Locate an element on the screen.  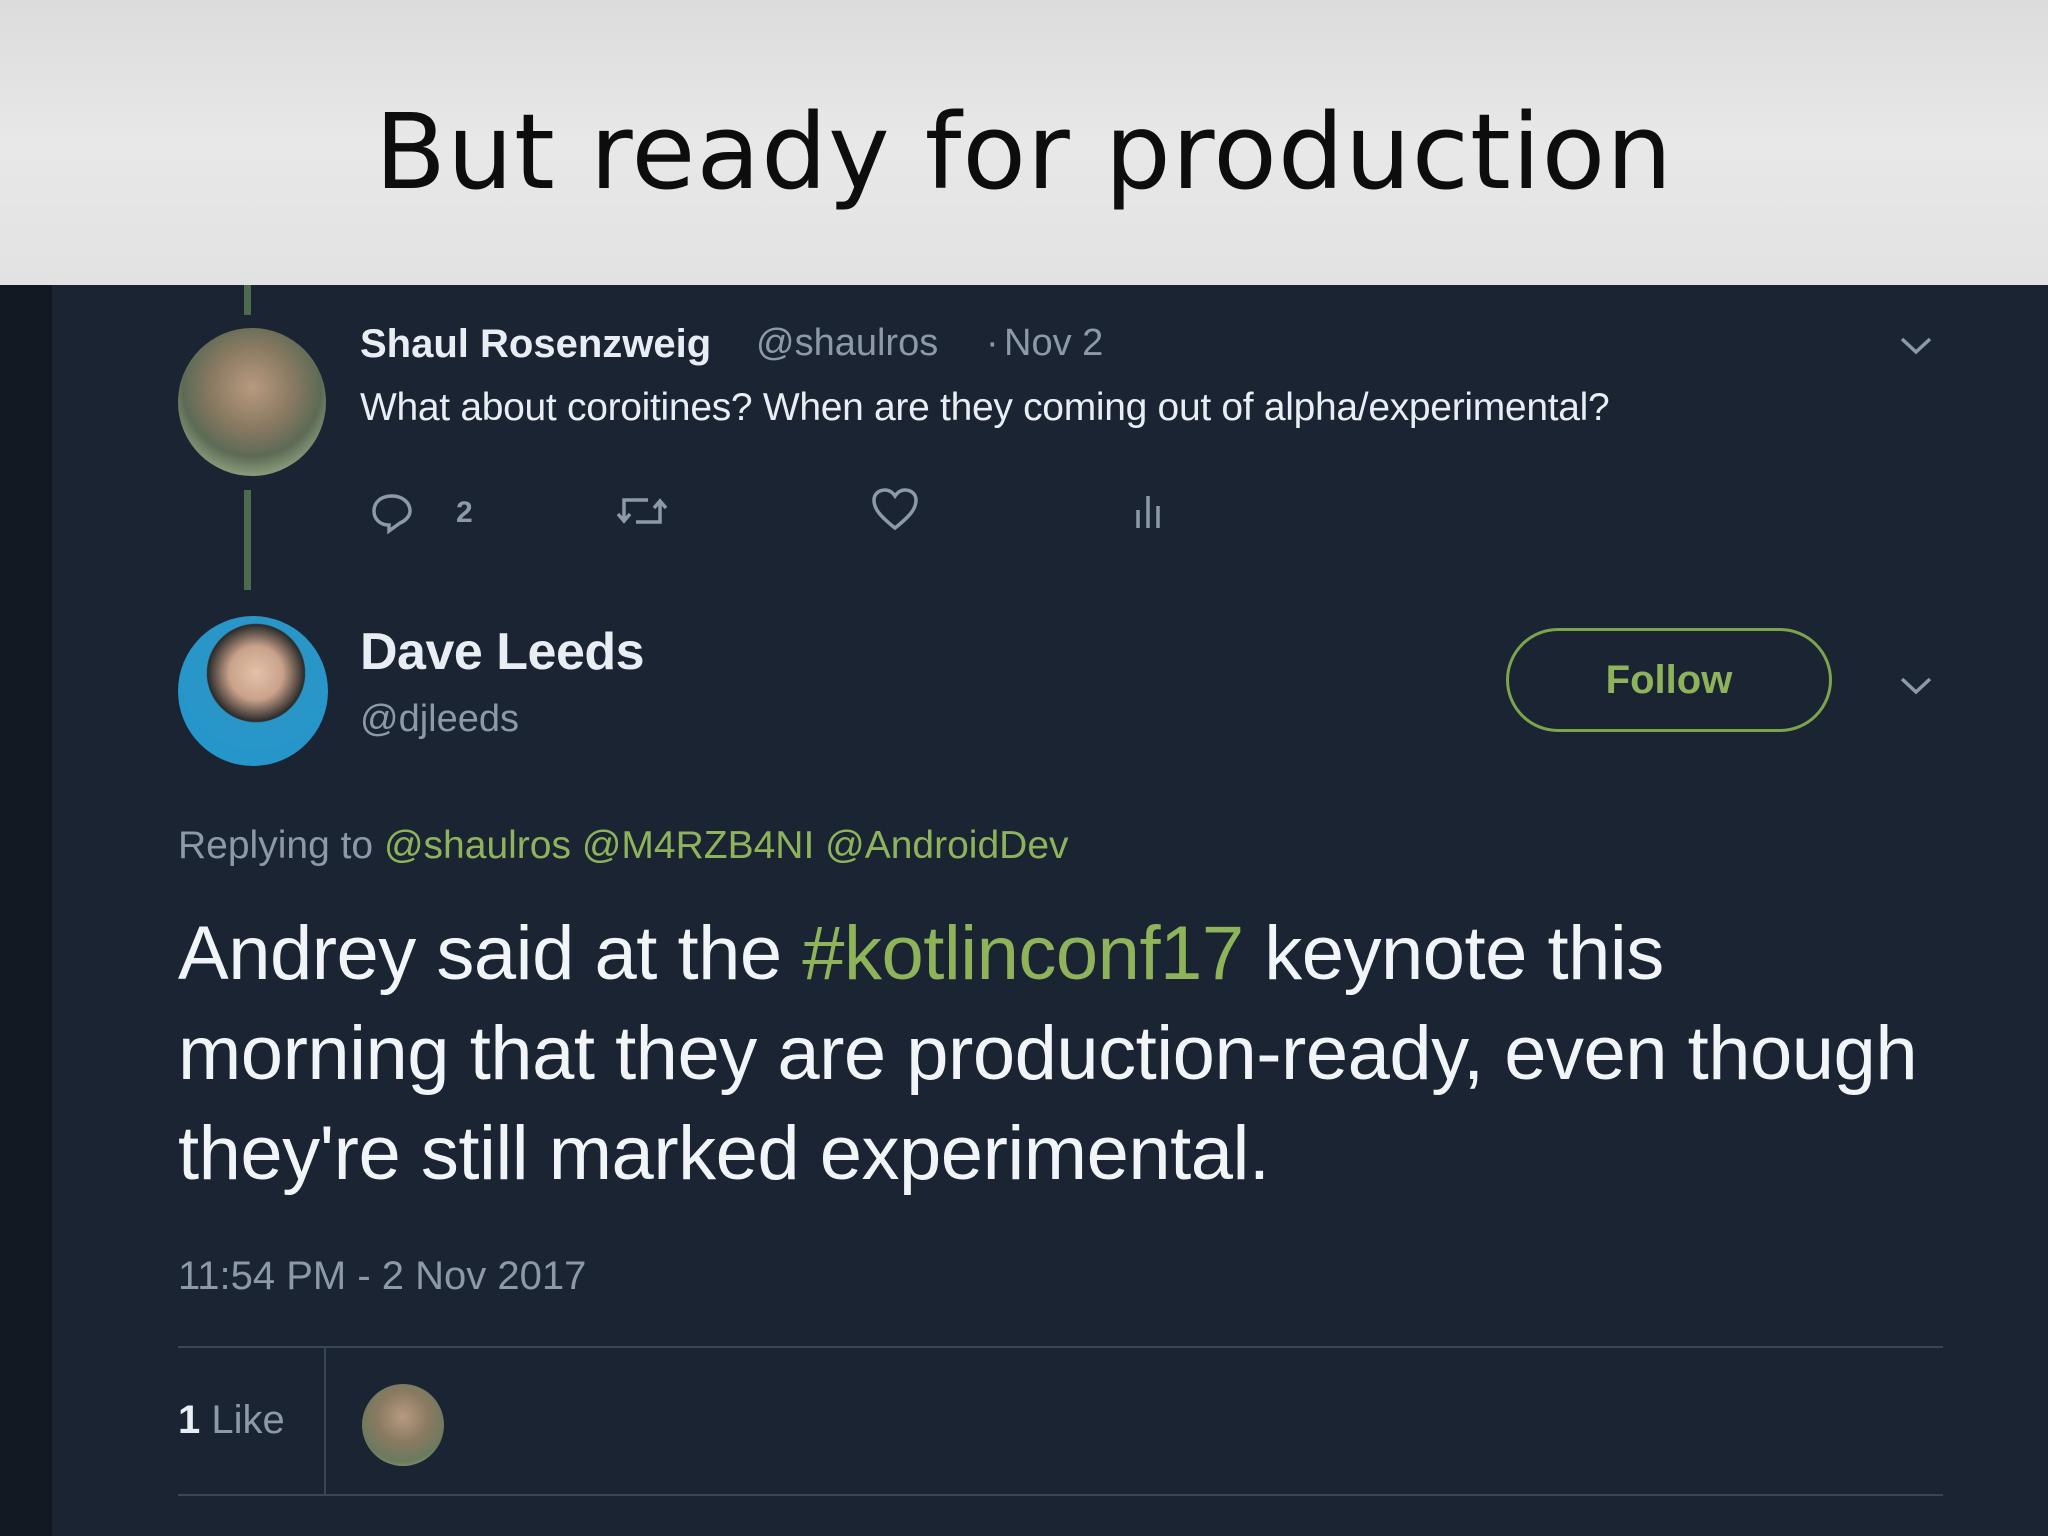
main-author-name: Dave Leeds is located at coordinates (502, 652).